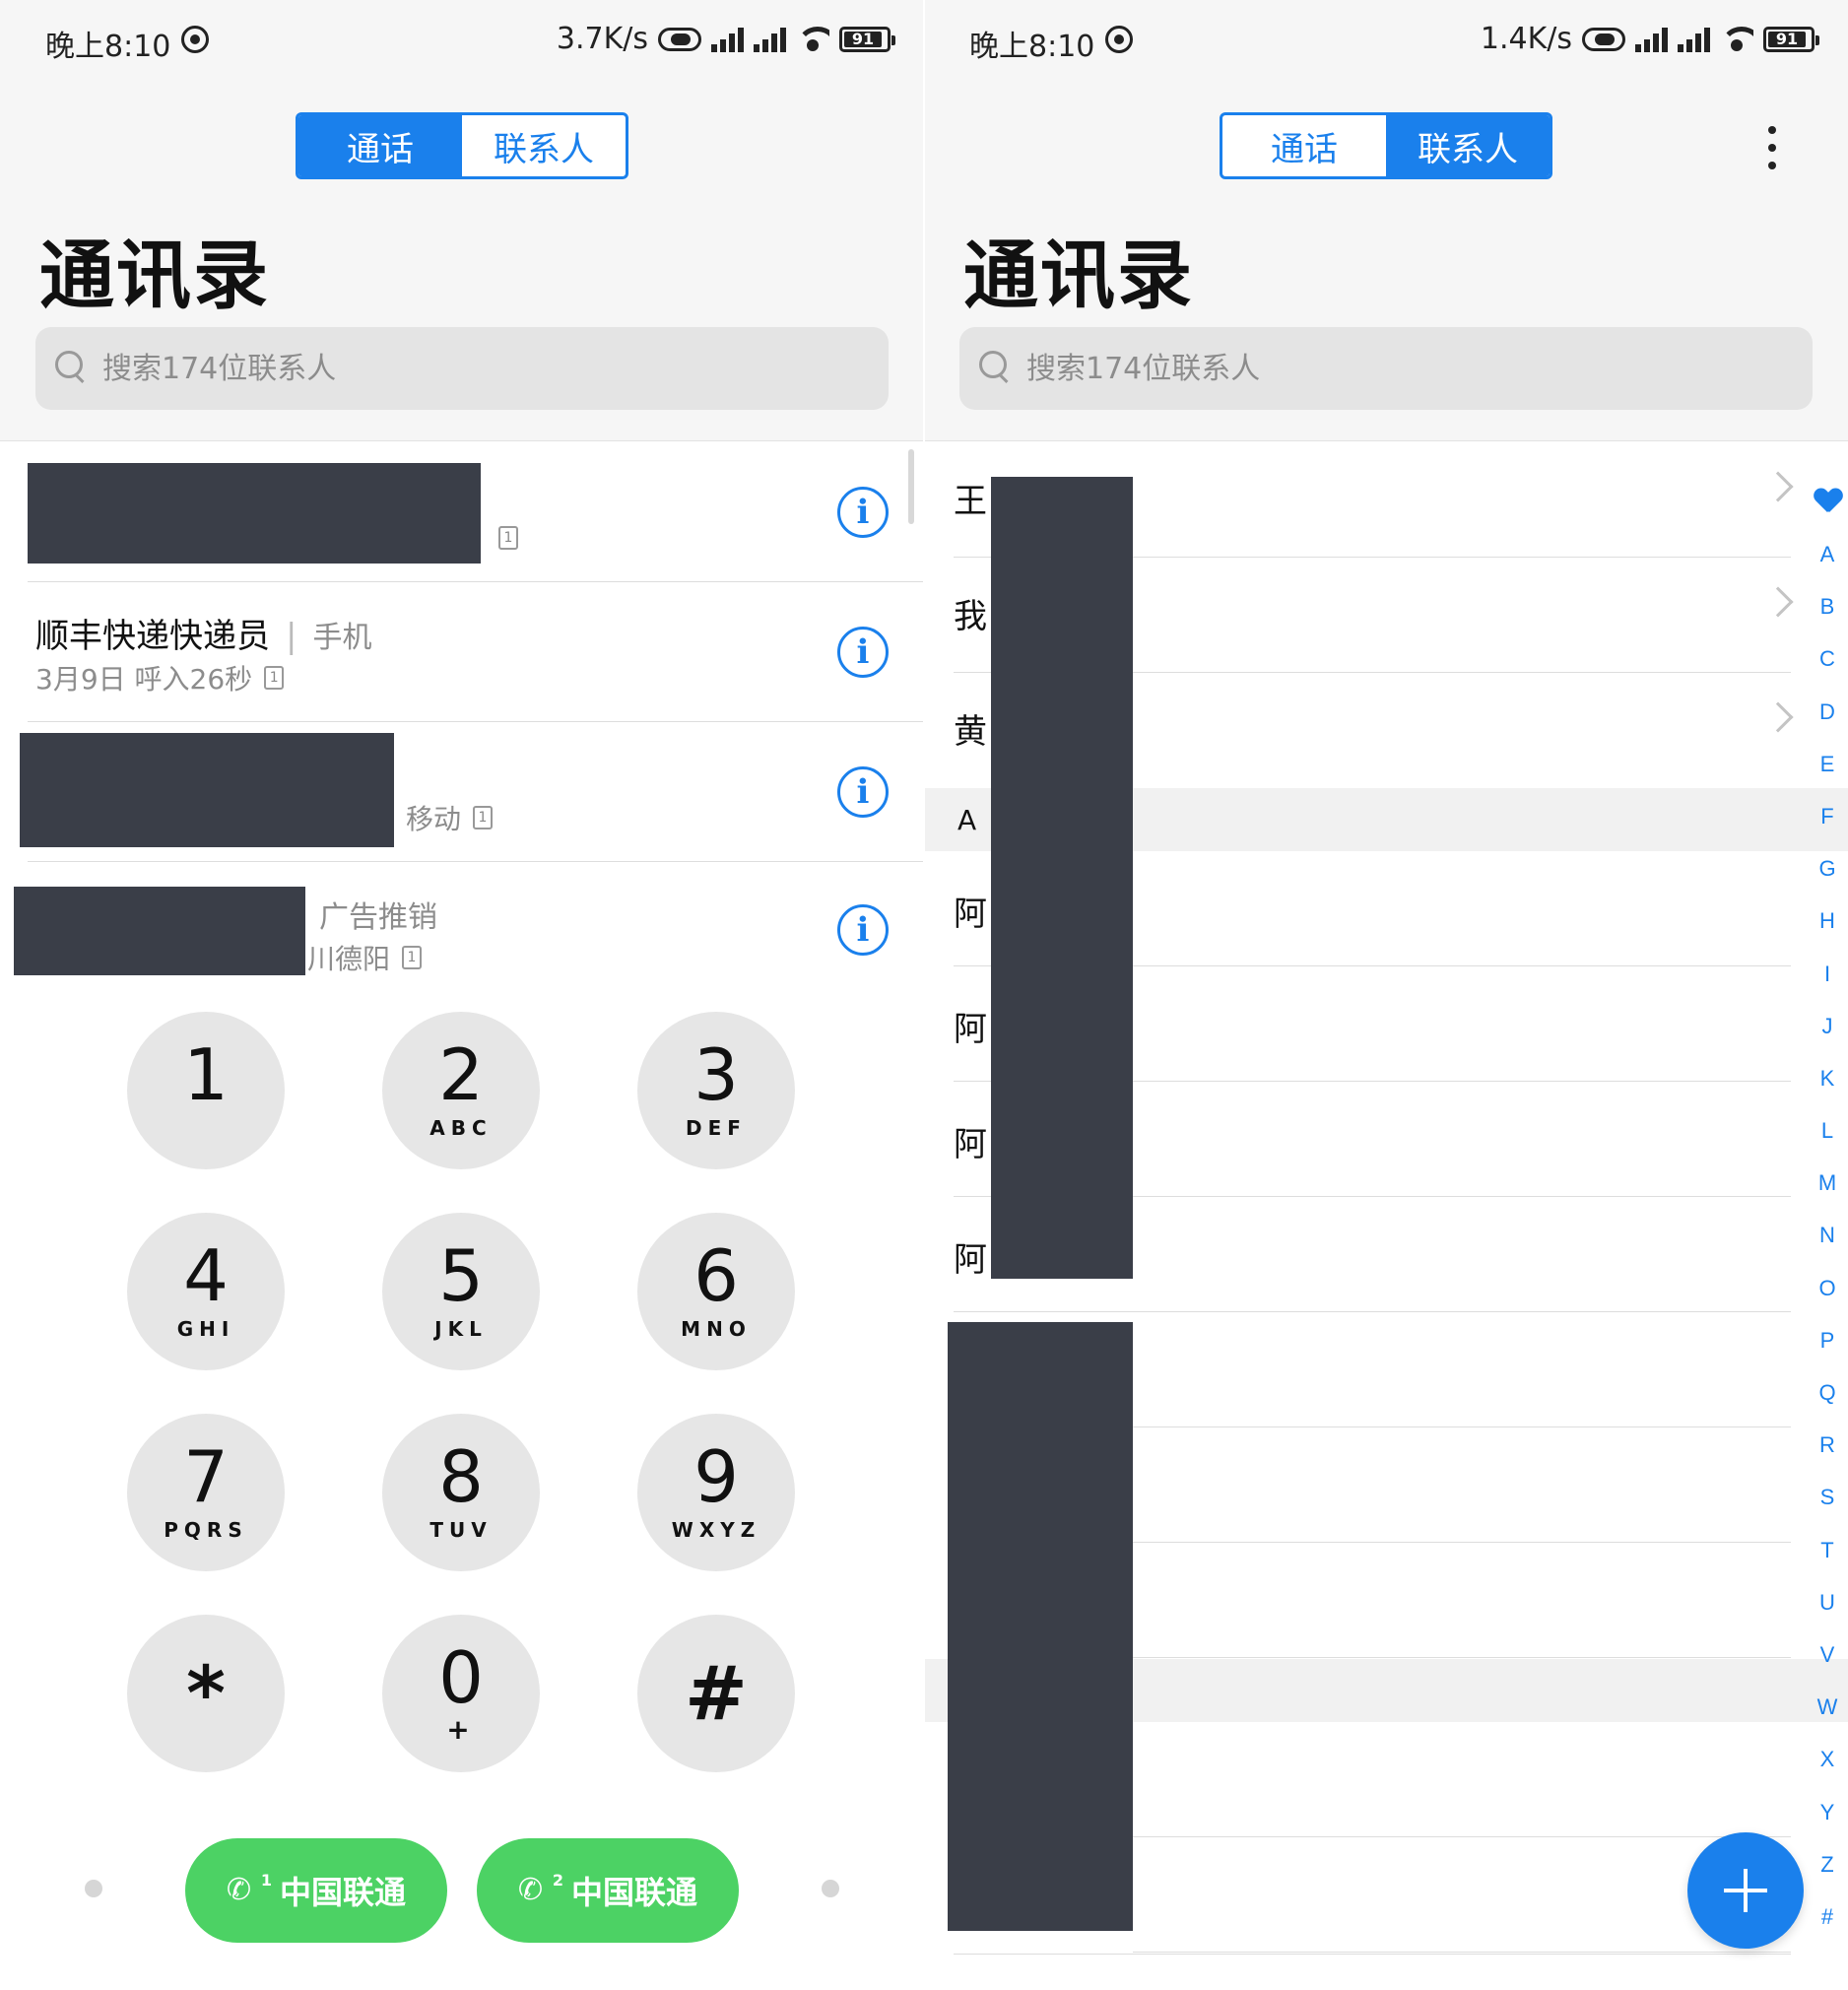 This screenshot has height=1990, width=1848. What do you see at coordinates (1649, 39) in the screenshot?
I see `status-indicators: 1.4K/s 91` at bounding box center [1649, 39].